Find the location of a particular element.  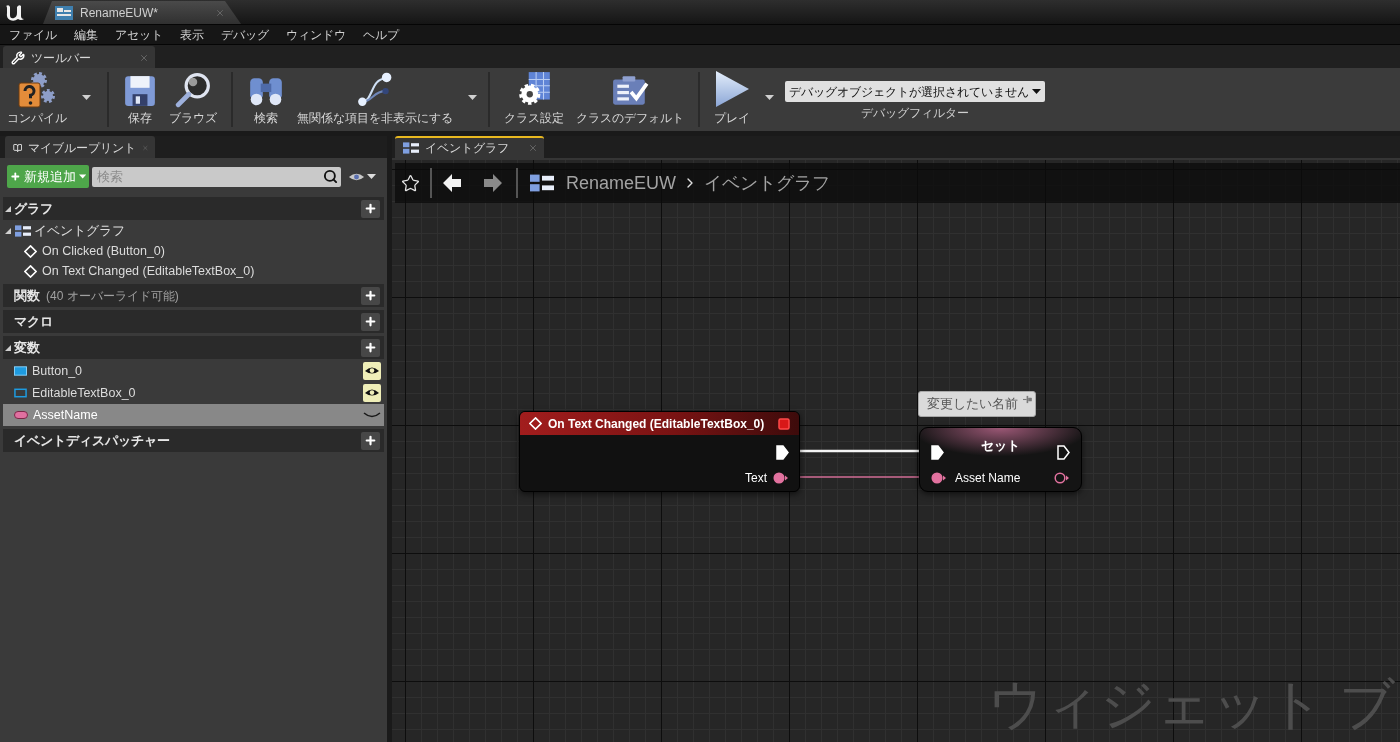

breadcrumb-link: RenameEUW is located at coordinates (621, 183).